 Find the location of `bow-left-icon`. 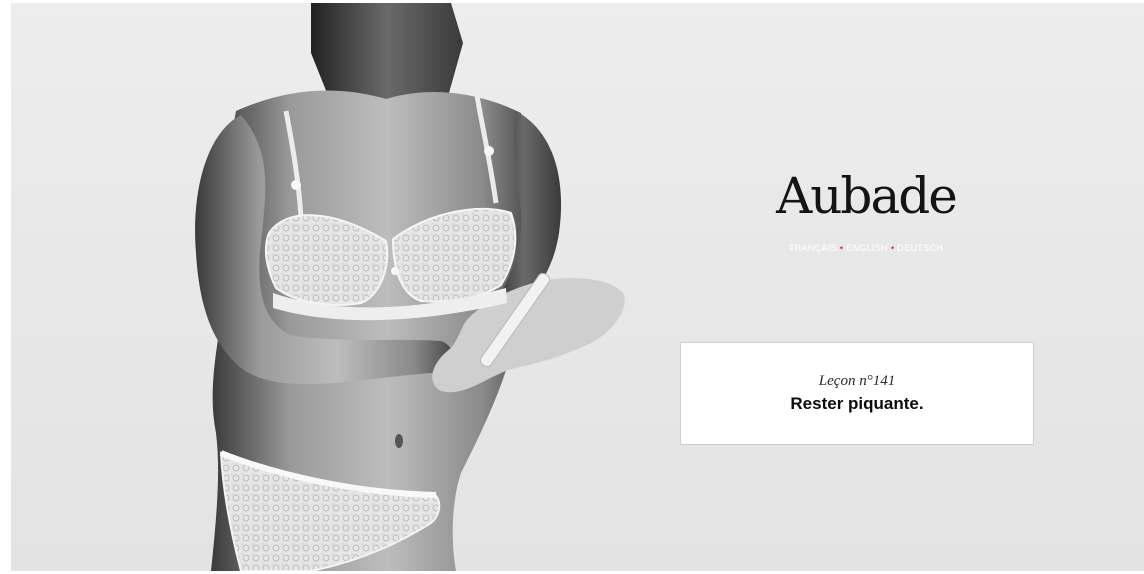

bow-left-icon is located at coordinates (296, 185).